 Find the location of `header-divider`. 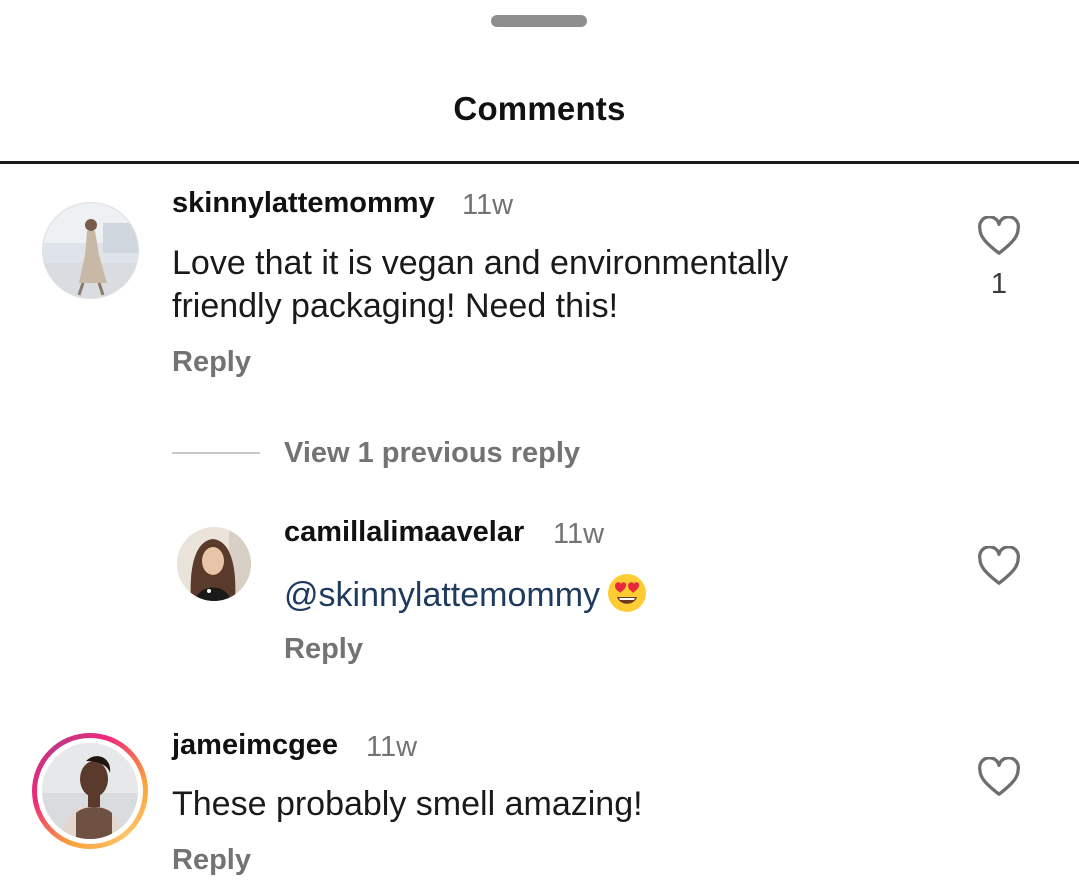

header-divider is located at coordinates (539, 162).